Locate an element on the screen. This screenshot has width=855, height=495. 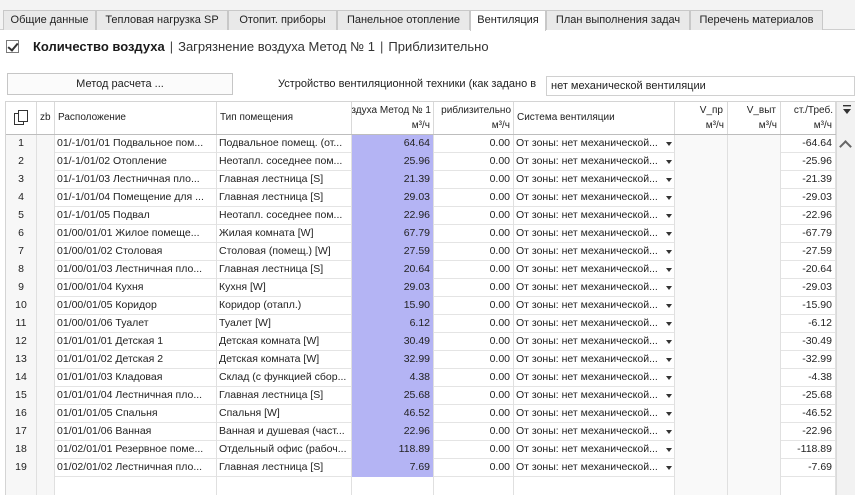
cell-room-type: Кухня [W] is located at coordinates (284, 288).